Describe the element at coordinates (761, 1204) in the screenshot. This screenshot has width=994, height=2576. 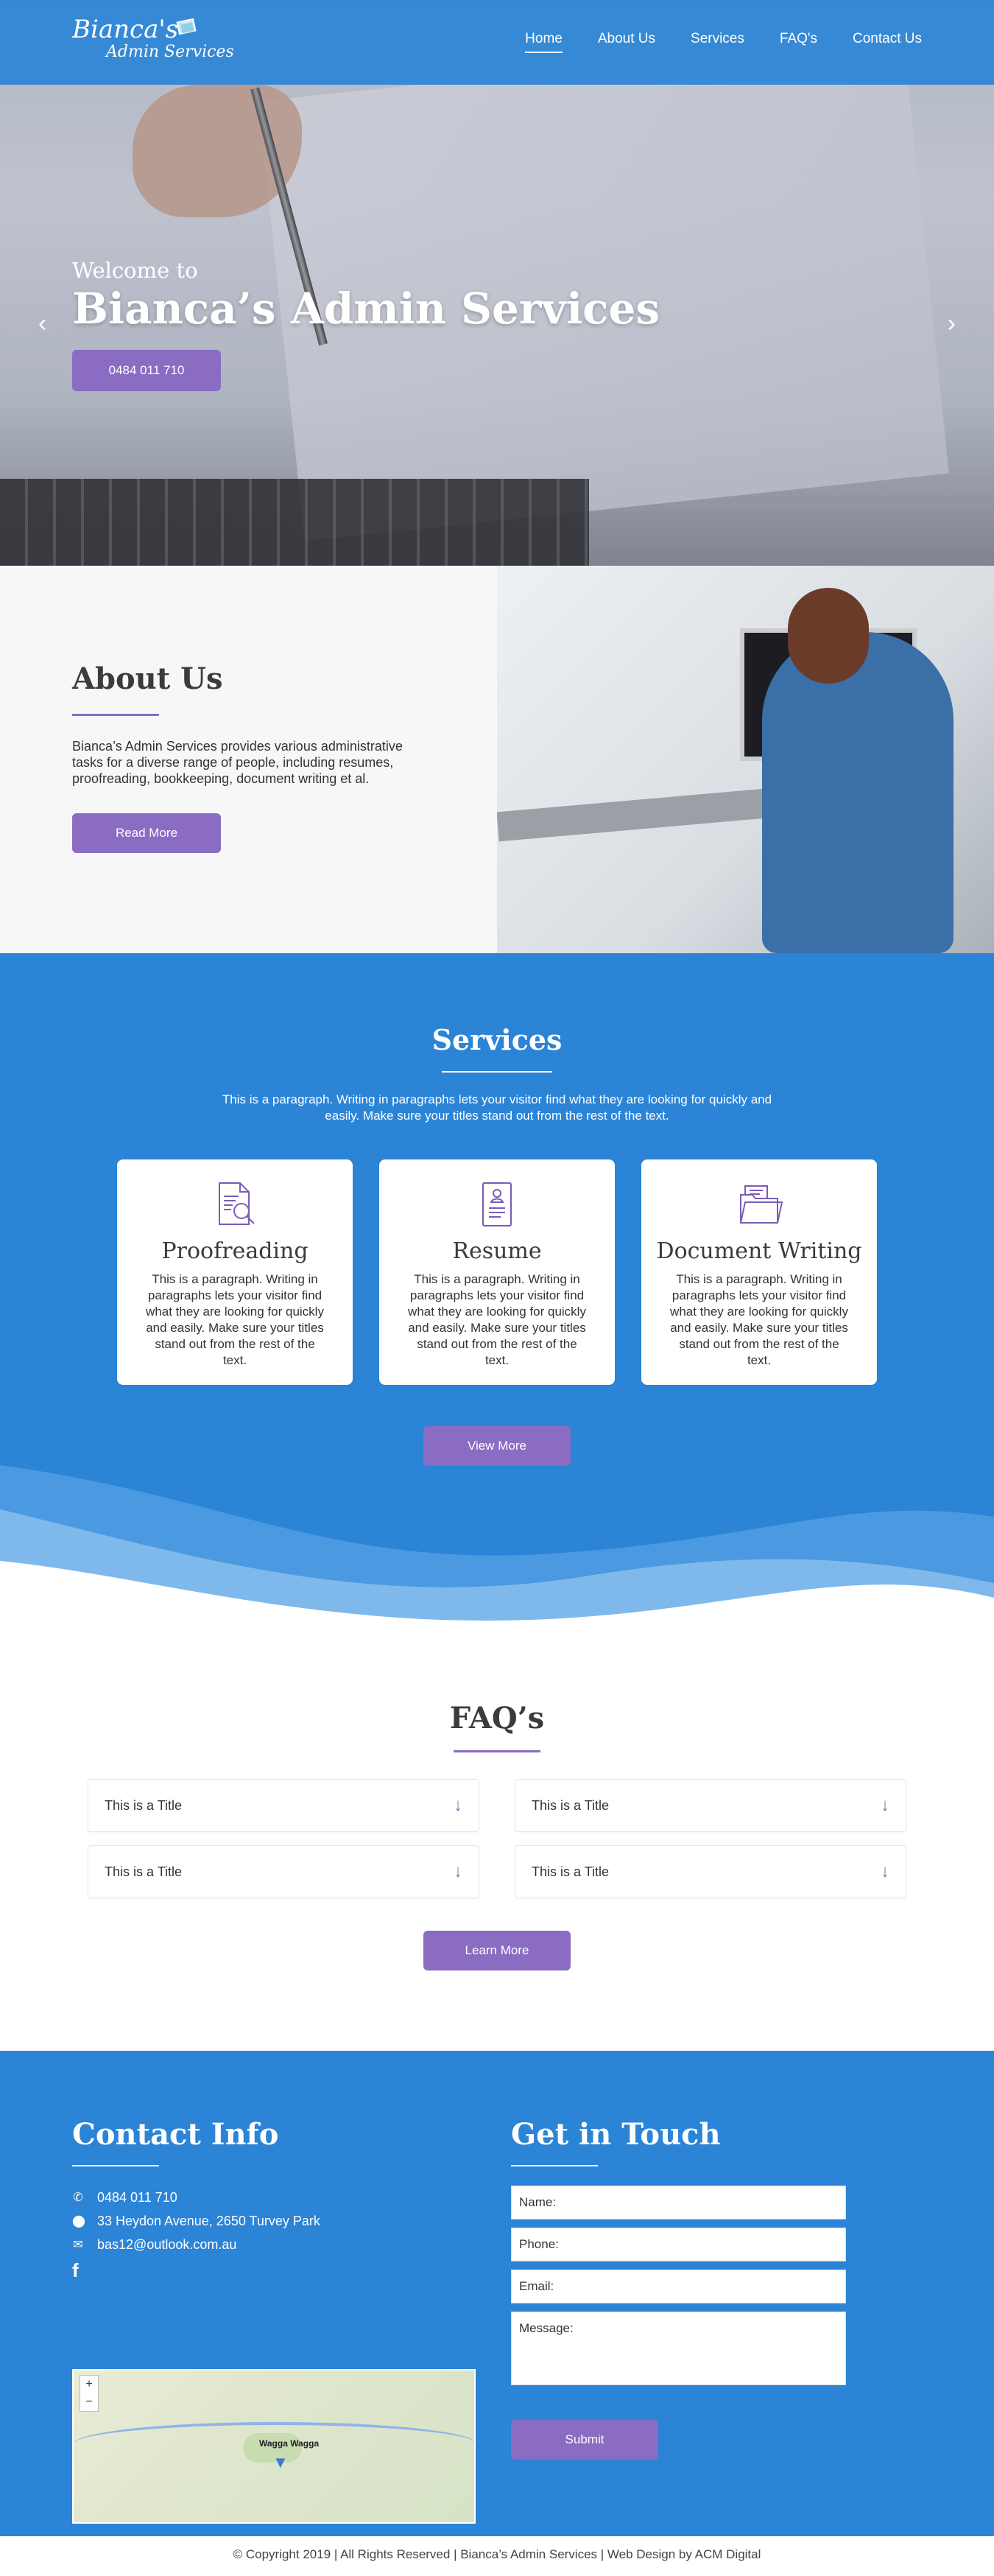
I see `document-writing-icon` at that location.